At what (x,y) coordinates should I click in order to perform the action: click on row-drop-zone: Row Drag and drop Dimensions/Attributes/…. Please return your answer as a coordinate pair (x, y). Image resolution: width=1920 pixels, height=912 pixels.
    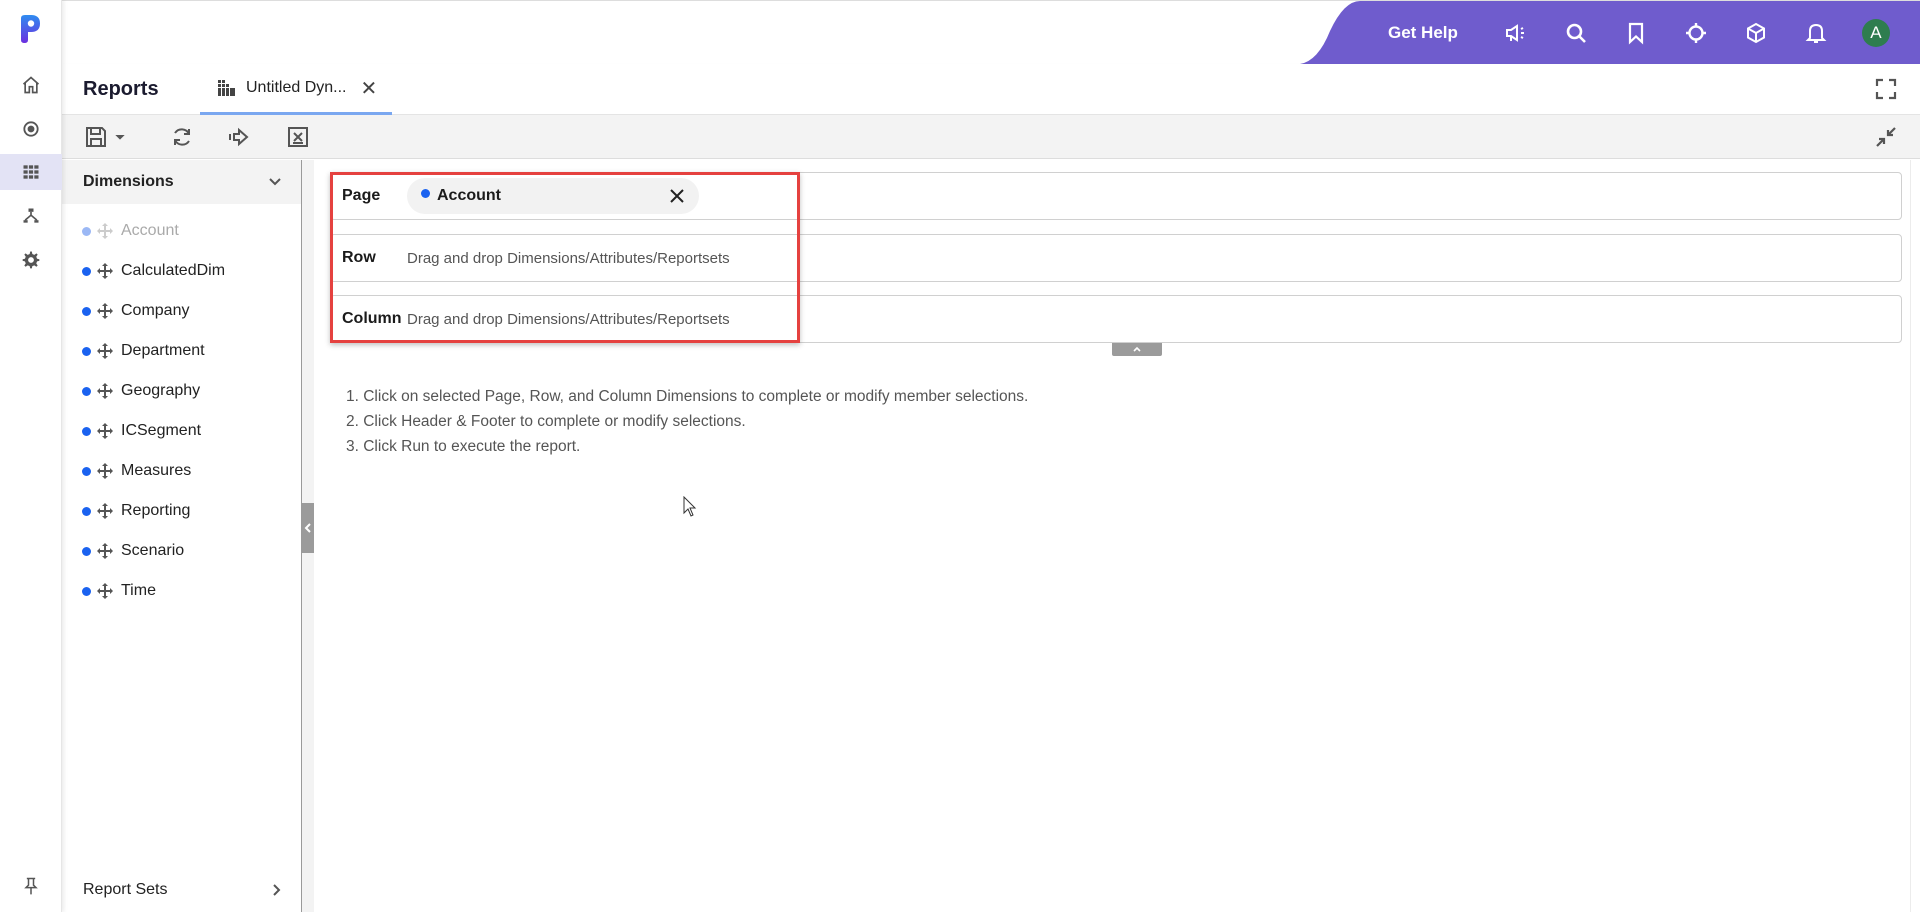
    Looking at the image, I should click on (1116, 258).